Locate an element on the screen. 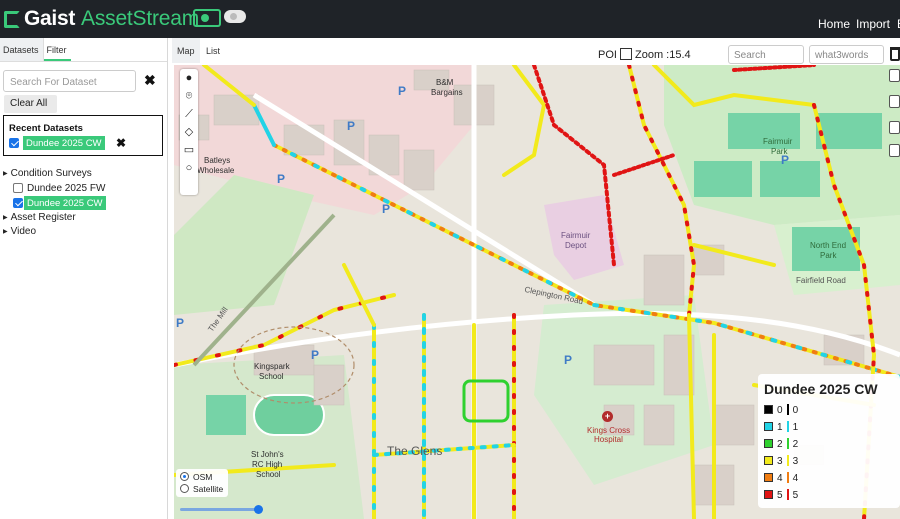 The height and width of the screenshot is (519, 900). tree-label: Condition Surveys is located at coordinates (51, 173).